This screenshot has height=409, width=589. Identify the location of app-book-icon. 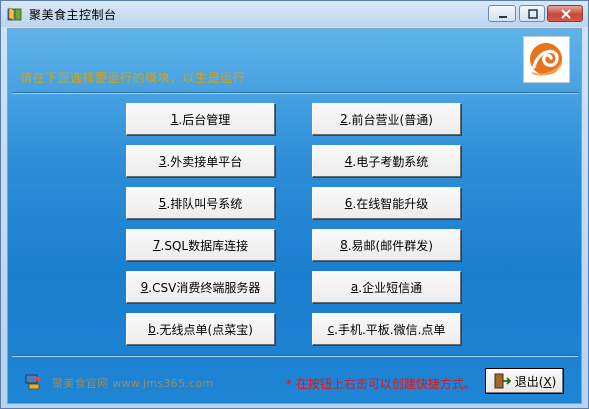
(14, 14).